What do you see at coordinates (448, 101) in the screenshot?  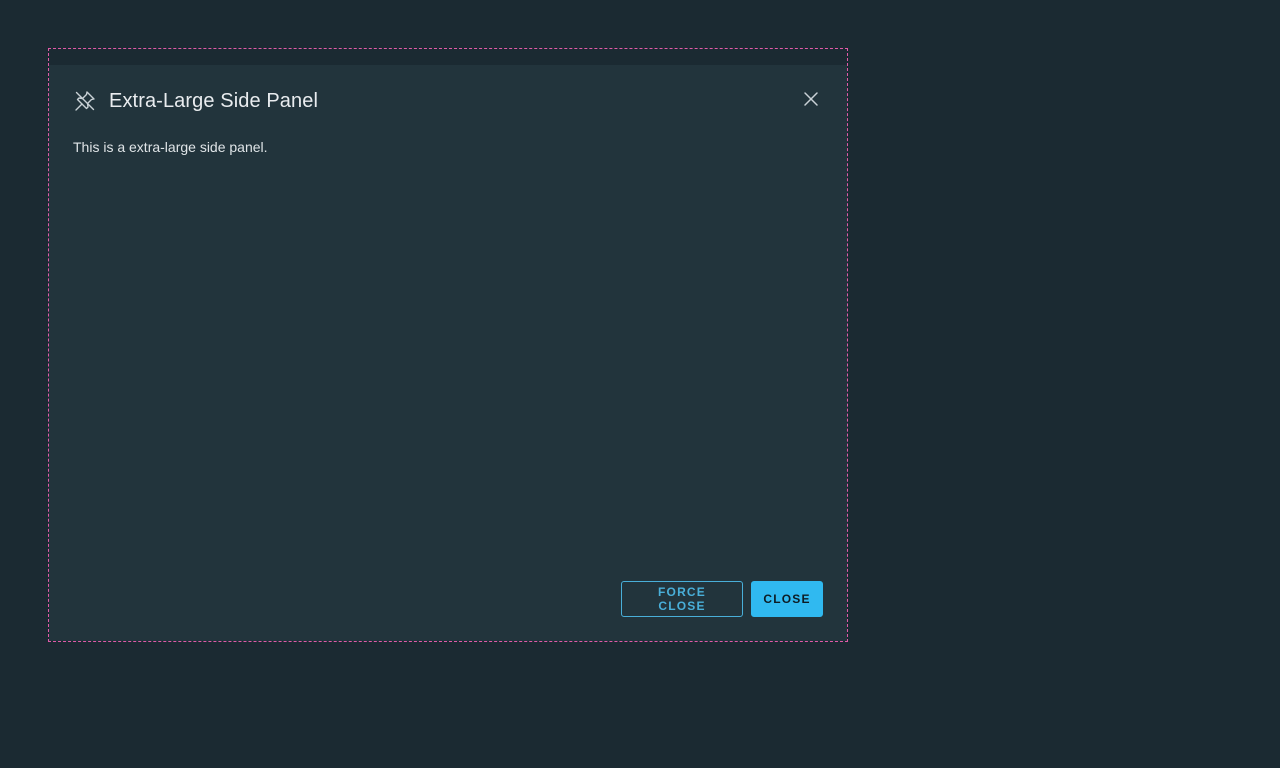 I see `panel-header: Extra-Large Side Panel` at bounding box center [448, 101].